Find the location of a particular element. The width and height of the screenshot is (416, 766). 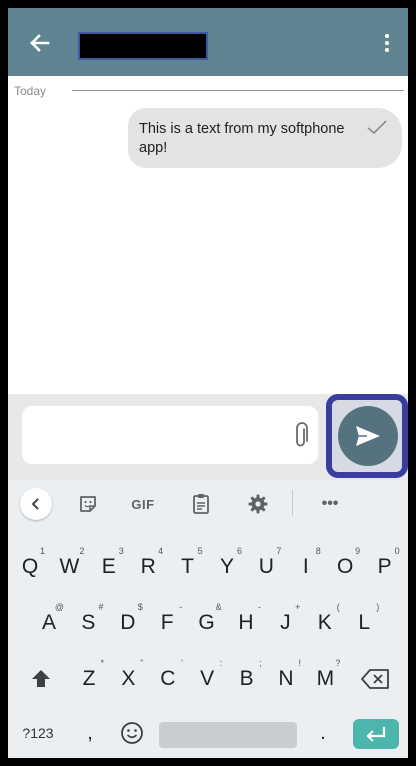

key-d: D $ is located at coordinates (128, 623).